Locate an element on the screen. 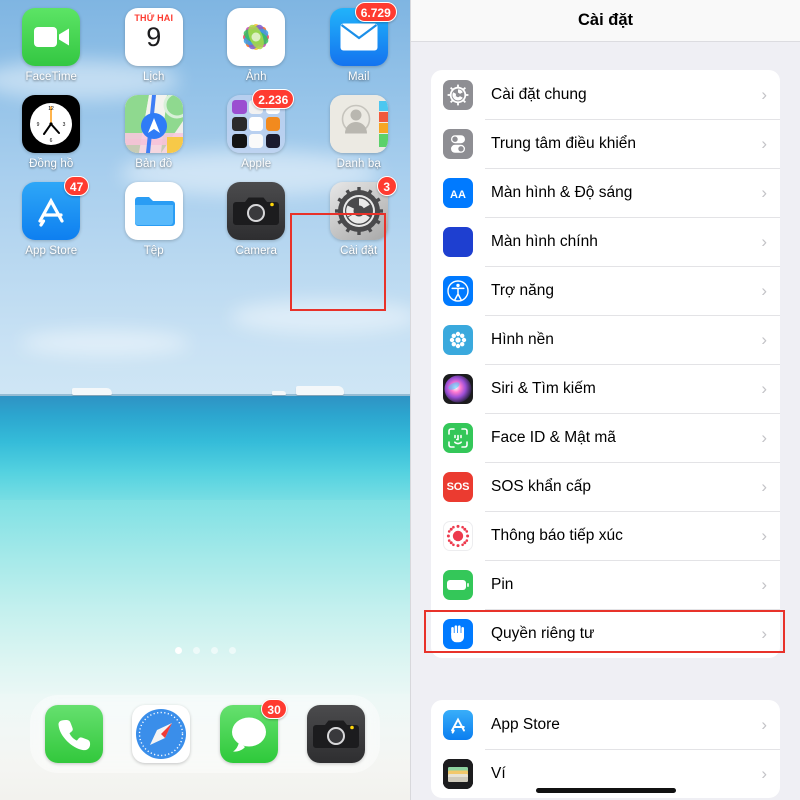 The image size is (800, 800). settings-row-label: Màn hình chính is located at coordinates (544, 241).